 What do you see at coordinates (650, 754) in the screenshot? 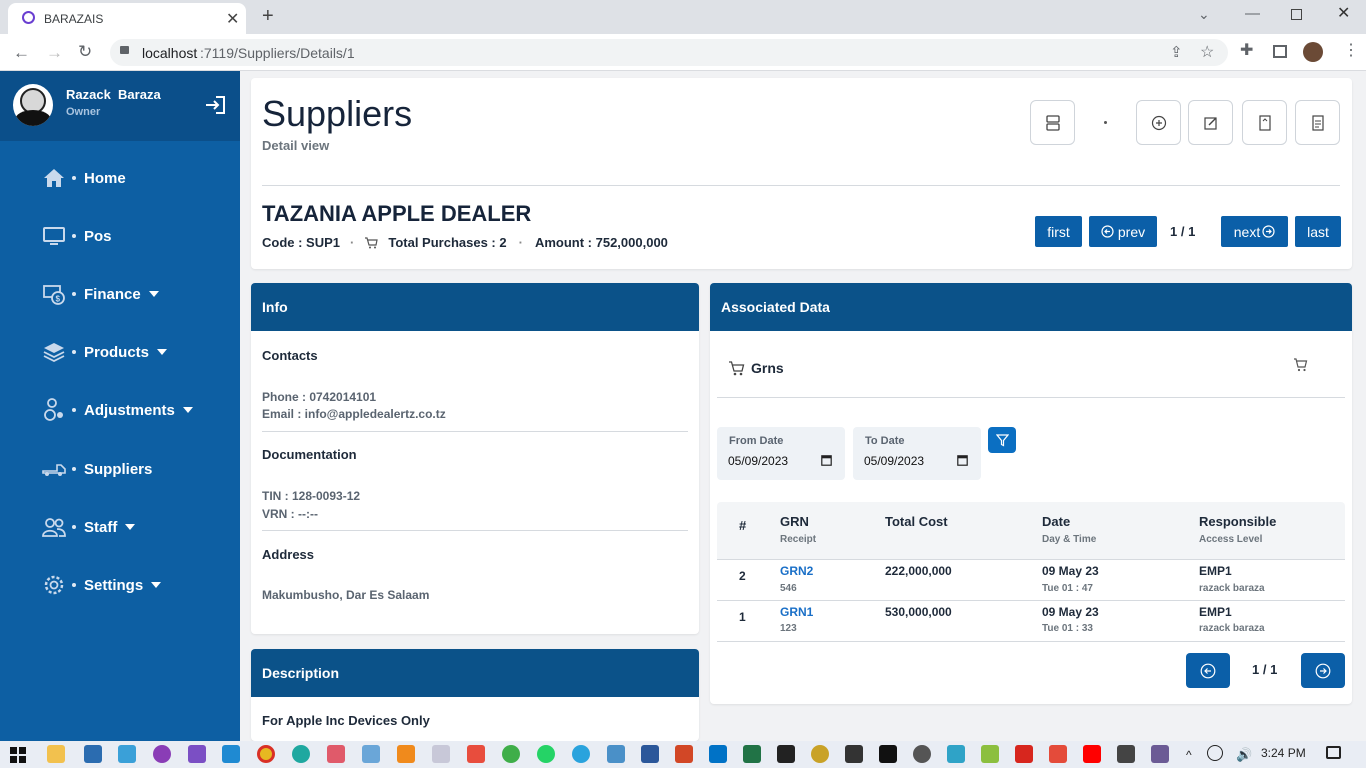
I see `word-icon` at bounding box center [650, 754].